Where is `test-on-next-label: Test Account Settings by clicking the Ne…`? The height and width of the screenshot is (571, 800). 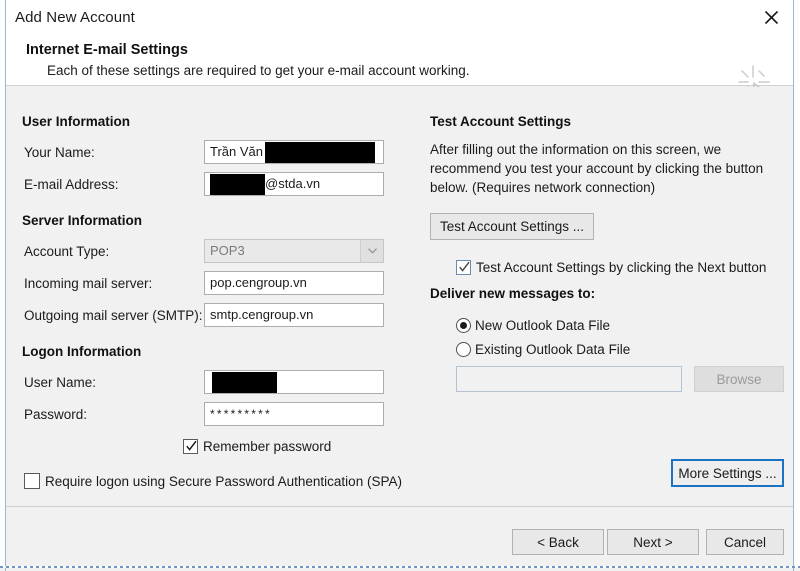
test-on-next-label: Test Account Settings by clicking the Ne… is located at coordinates (621, 267).